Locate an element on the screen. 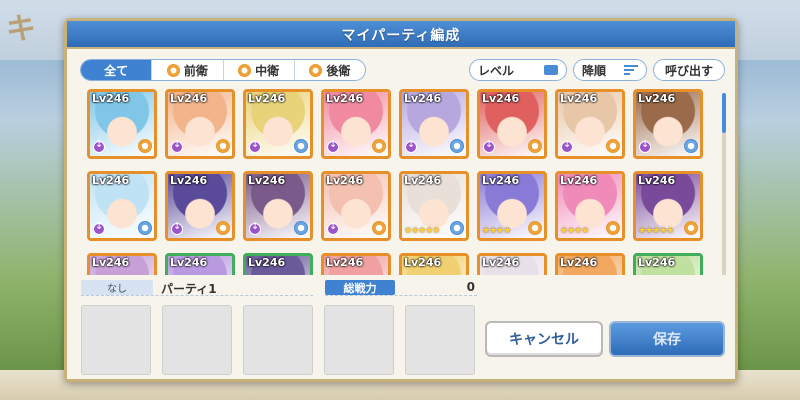 The image size is (800, 400). tab-all: 全て is located at coordinates (116, 70).